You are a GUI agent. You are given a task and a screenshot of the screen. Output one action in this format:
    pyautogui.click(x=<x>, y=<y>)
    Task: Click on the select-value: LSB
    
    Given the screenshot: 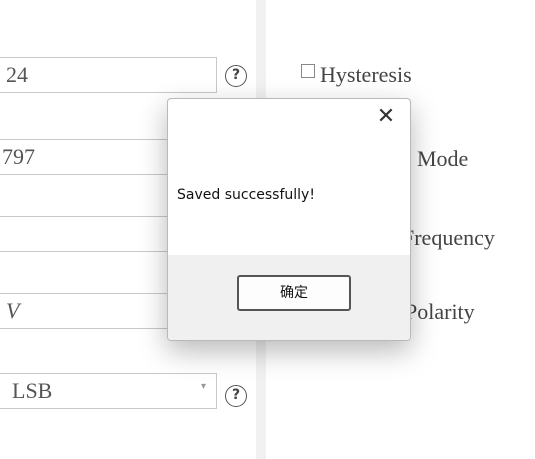 What is the action you would take?
    pyautogui.click(x=32, y=390)
    